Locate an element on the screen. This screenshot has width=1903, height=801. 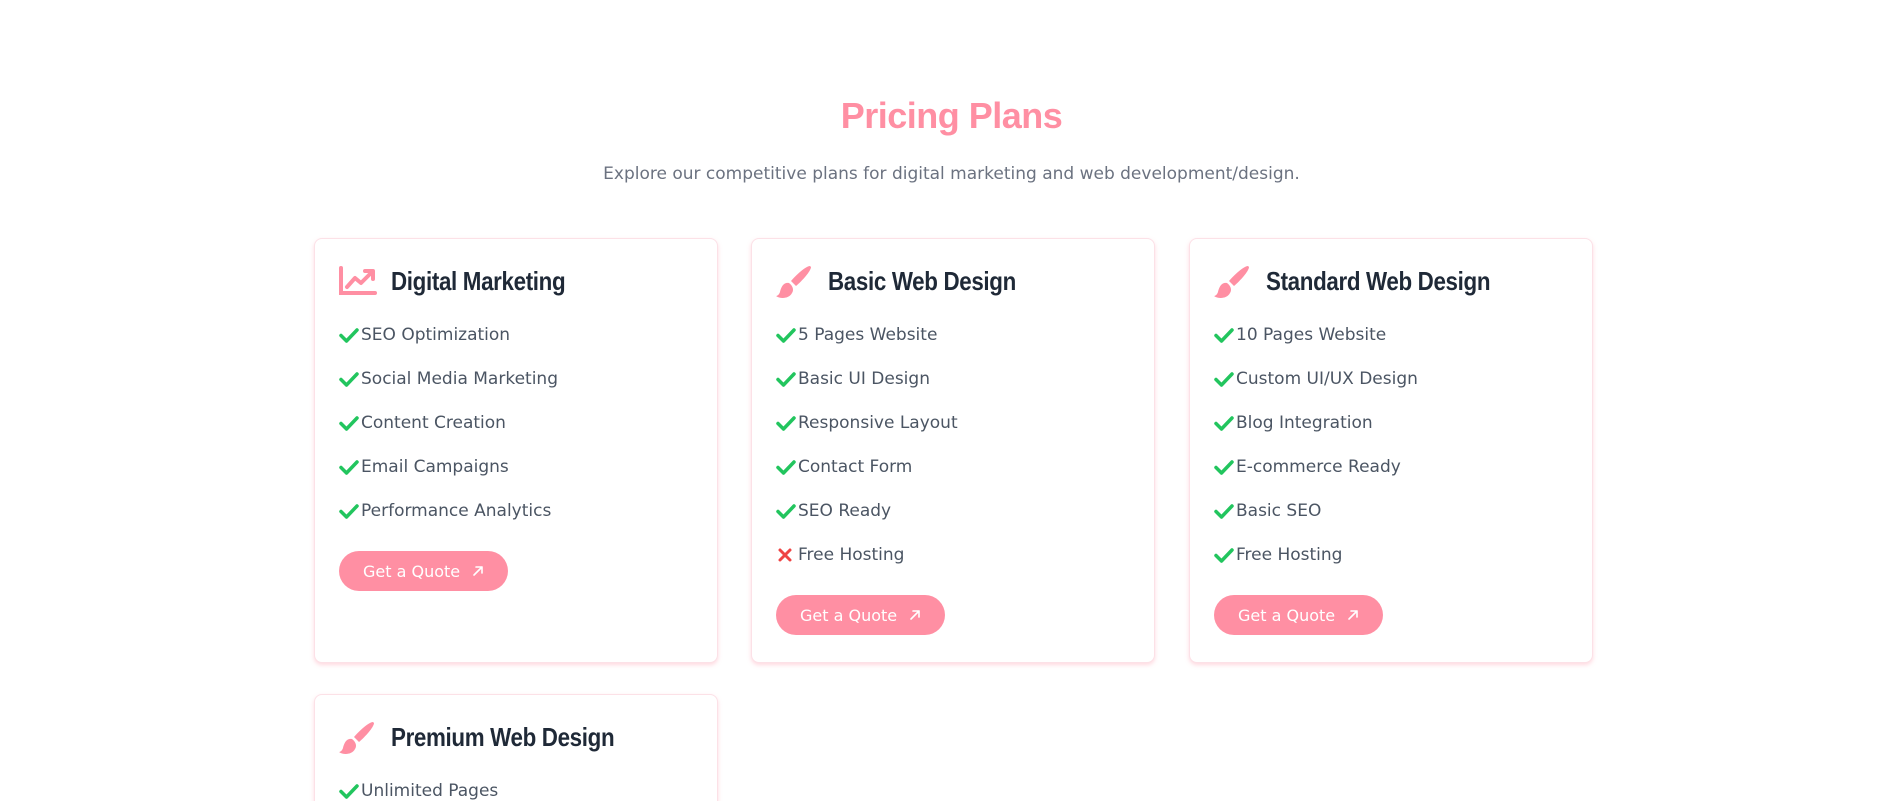
feature-item: Performance Analytics is located at coordinates (516, 511).